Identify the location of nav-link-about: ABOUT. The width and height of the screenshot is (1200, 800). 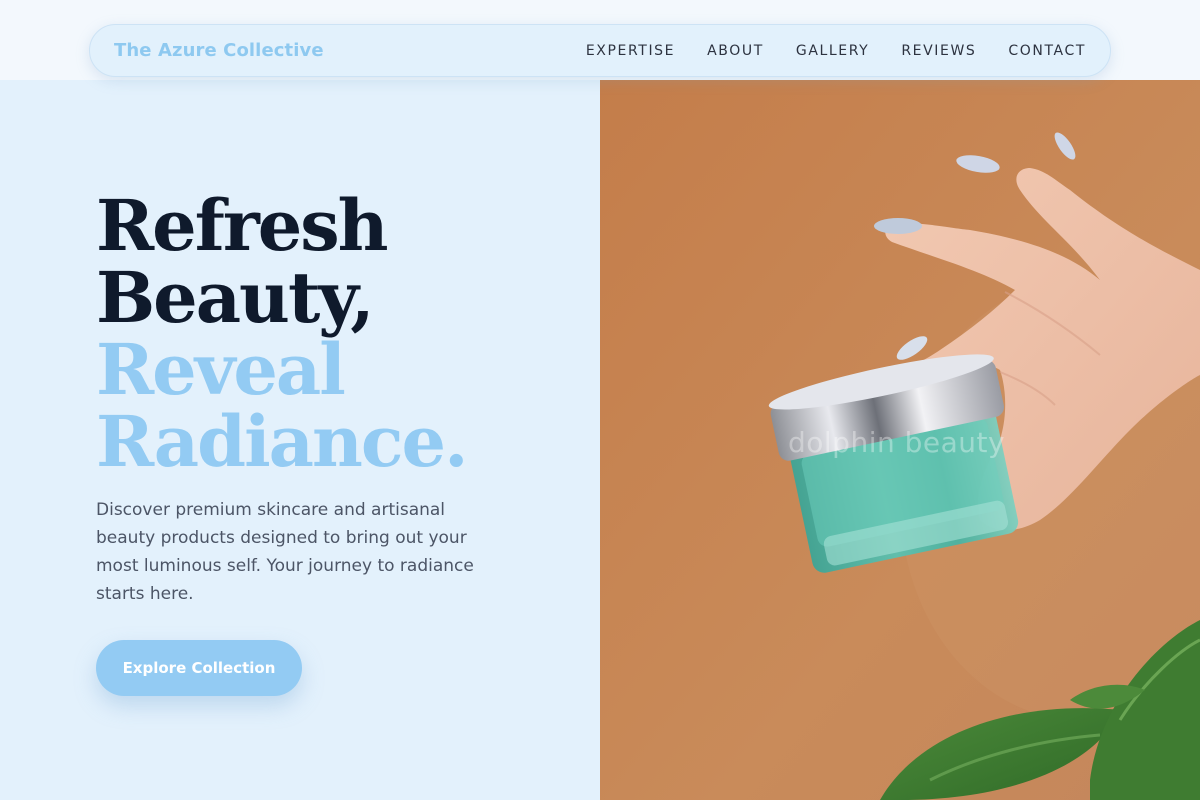
(735, 51).